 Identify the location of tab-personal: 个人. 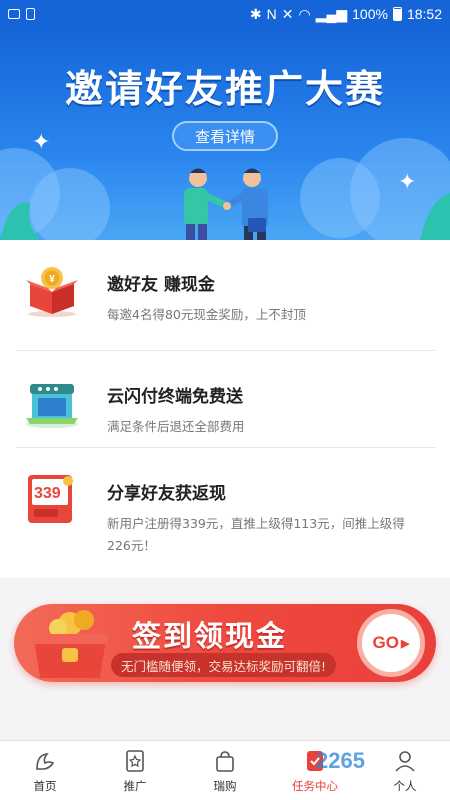
(405, 770).